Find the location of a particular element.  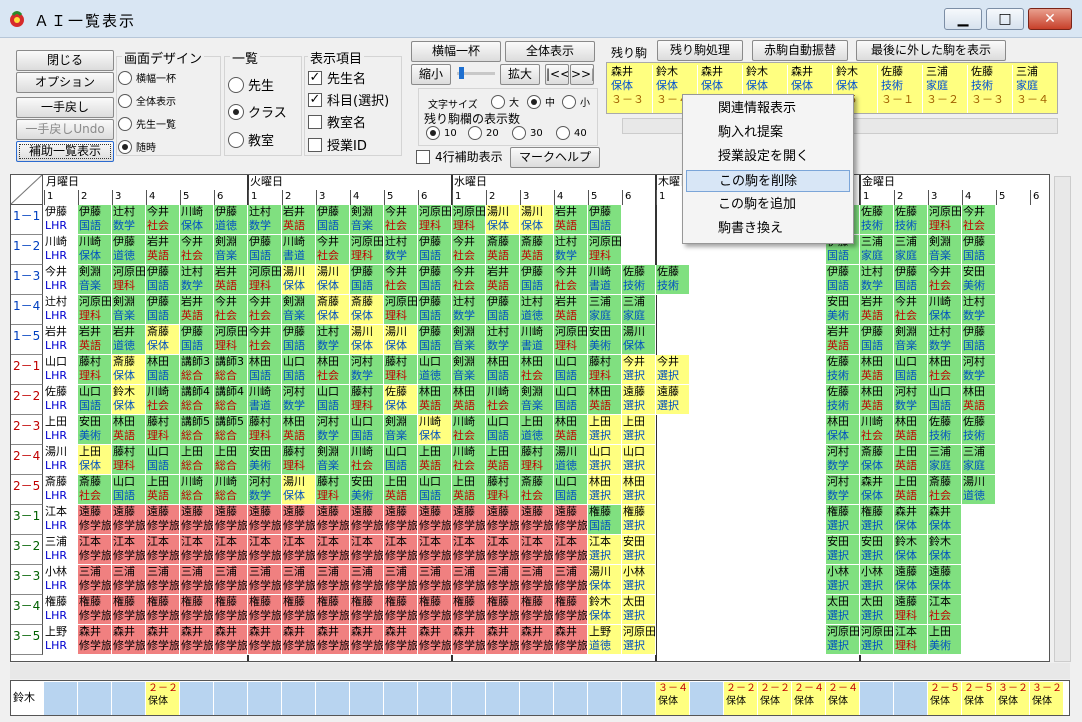

remain-piece: 森井 保体 ３－３ is located at coordinates (631, 89).